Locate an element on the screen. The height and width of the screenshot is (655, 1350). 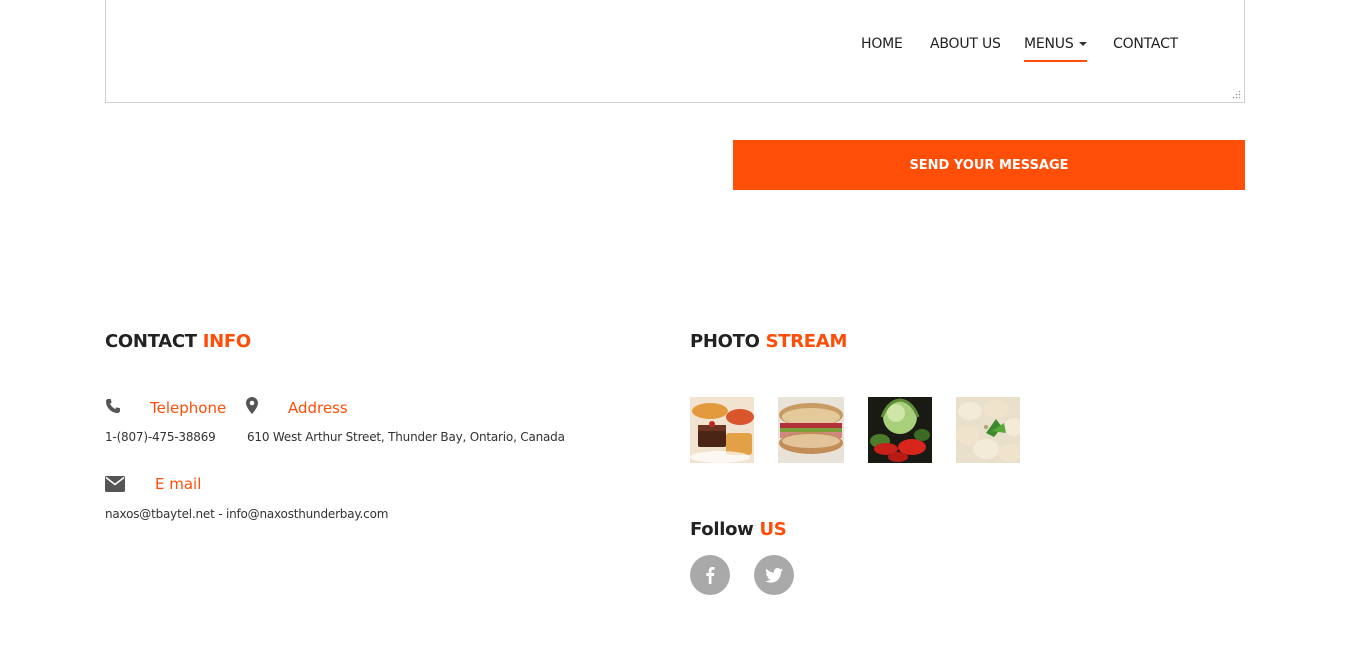
nav-about-us: ABOUT US is located at coordinates (965, 44).